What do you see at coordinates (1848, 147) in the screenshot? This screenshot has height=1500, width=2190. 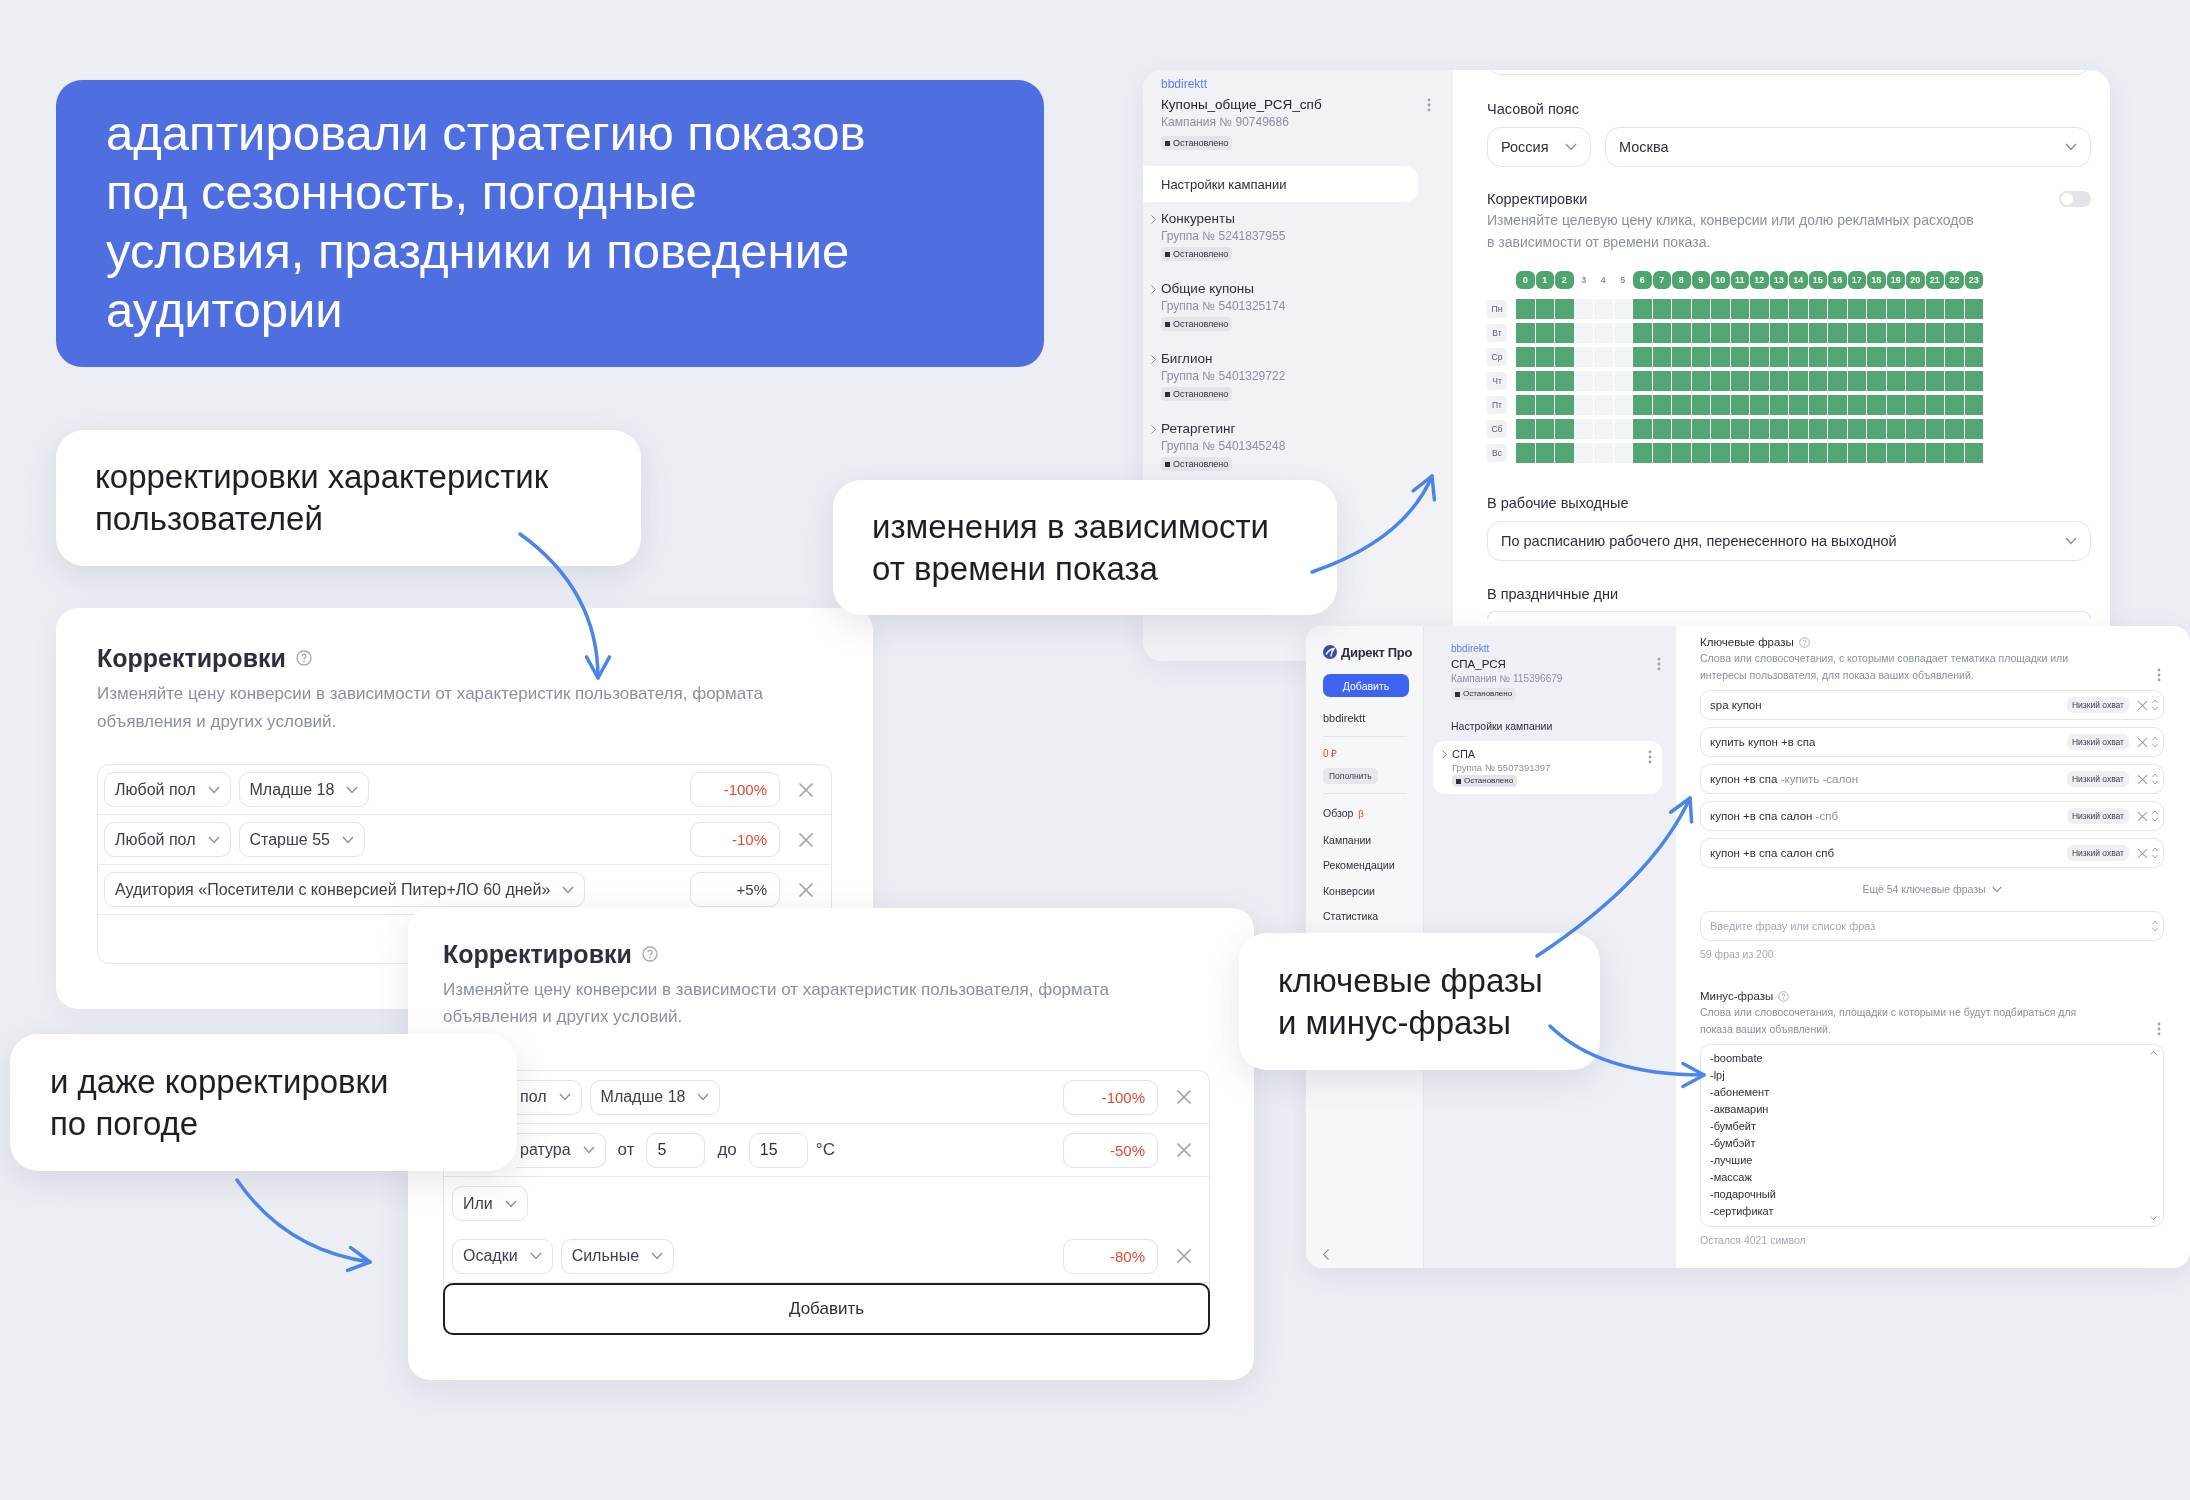 I see `select-field: Москва` at bounding box center [1848, 147].